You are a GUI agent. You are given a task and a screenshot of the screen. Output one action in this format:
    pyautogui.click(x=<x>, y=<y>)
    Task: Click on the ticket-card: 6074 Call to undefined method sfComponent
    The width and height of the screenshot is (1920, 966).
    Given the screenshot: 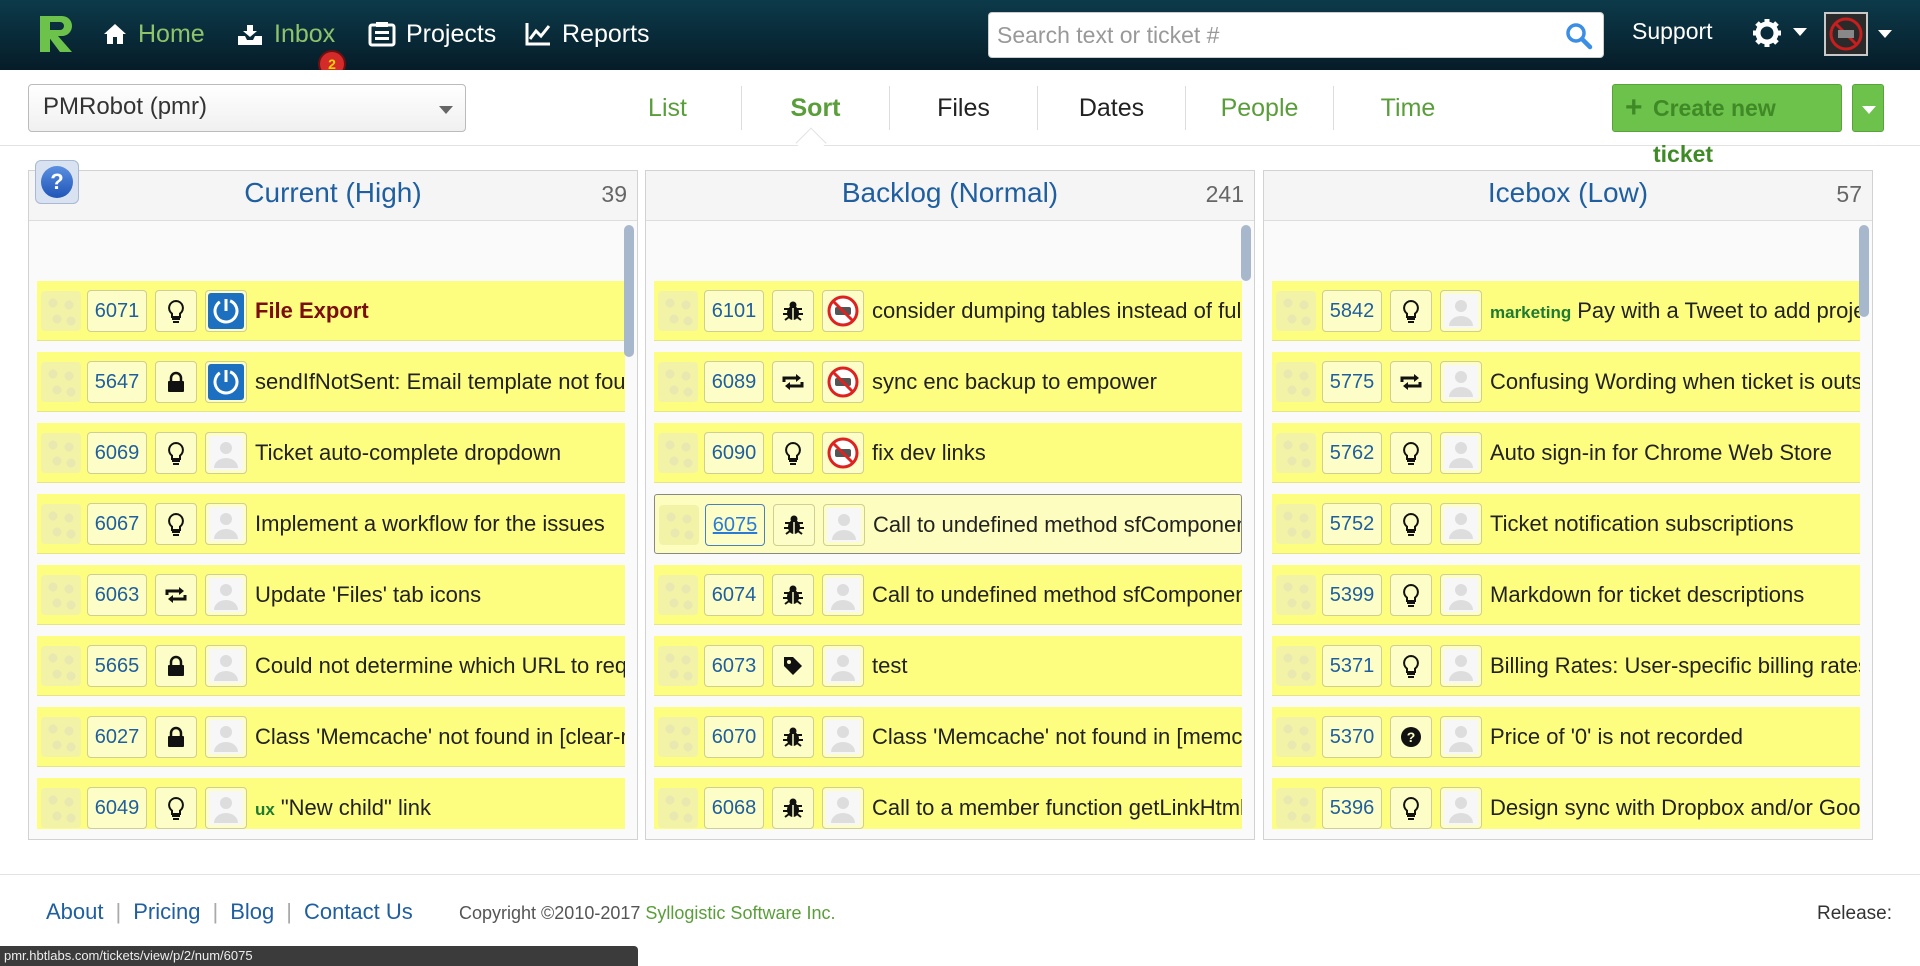 What is the action you would take?
    pyautogui.click(x=948, y=595)
    